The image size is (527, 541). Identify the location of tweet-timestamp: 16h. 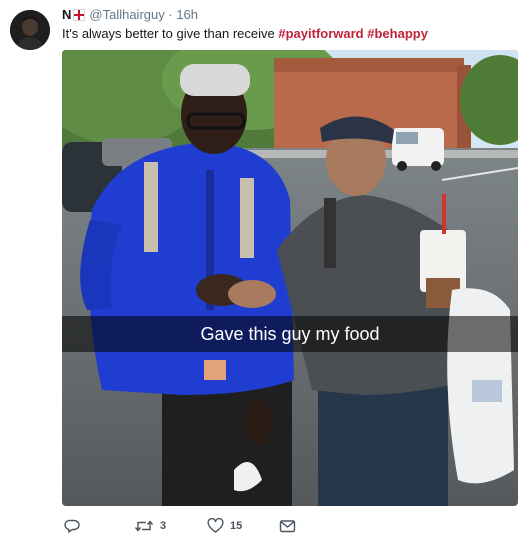
(187, 14).